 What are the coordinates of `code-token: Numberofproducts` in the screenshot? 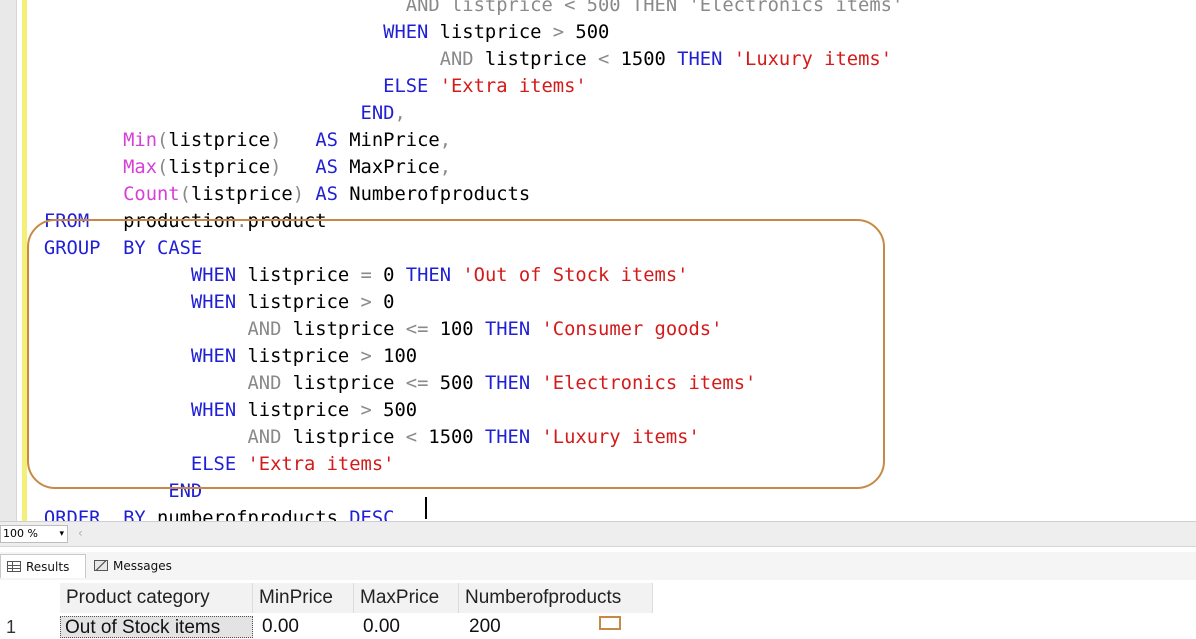 It's located at (434, 194).